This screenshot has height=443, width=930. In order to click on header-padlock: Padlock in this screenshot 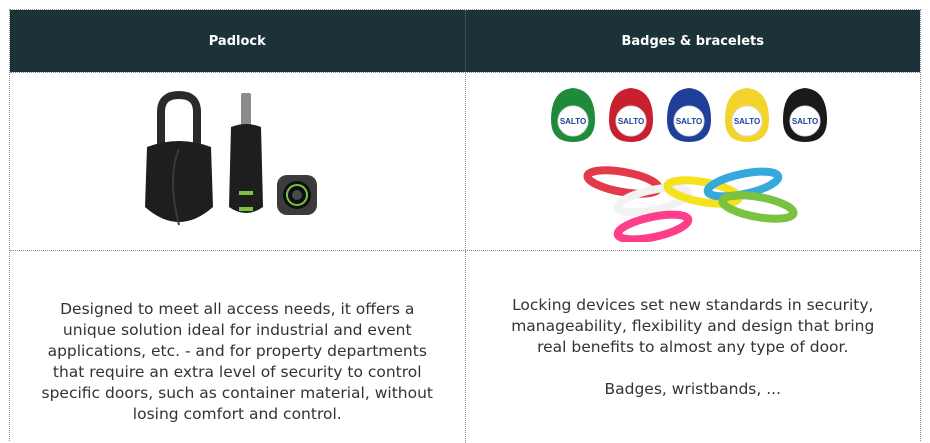, I will do `click(237, 41)`.